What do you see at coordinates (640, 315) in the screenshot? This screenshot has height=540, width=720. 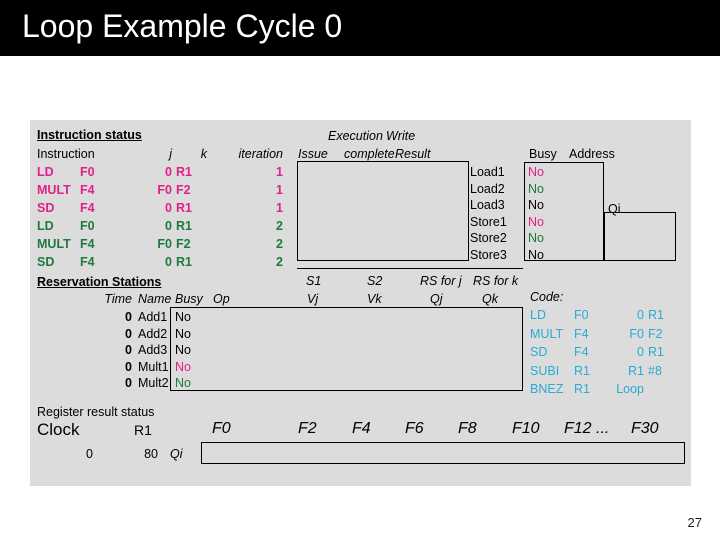 I see `code-operand-b: 0` at bounding box center [640, 315].